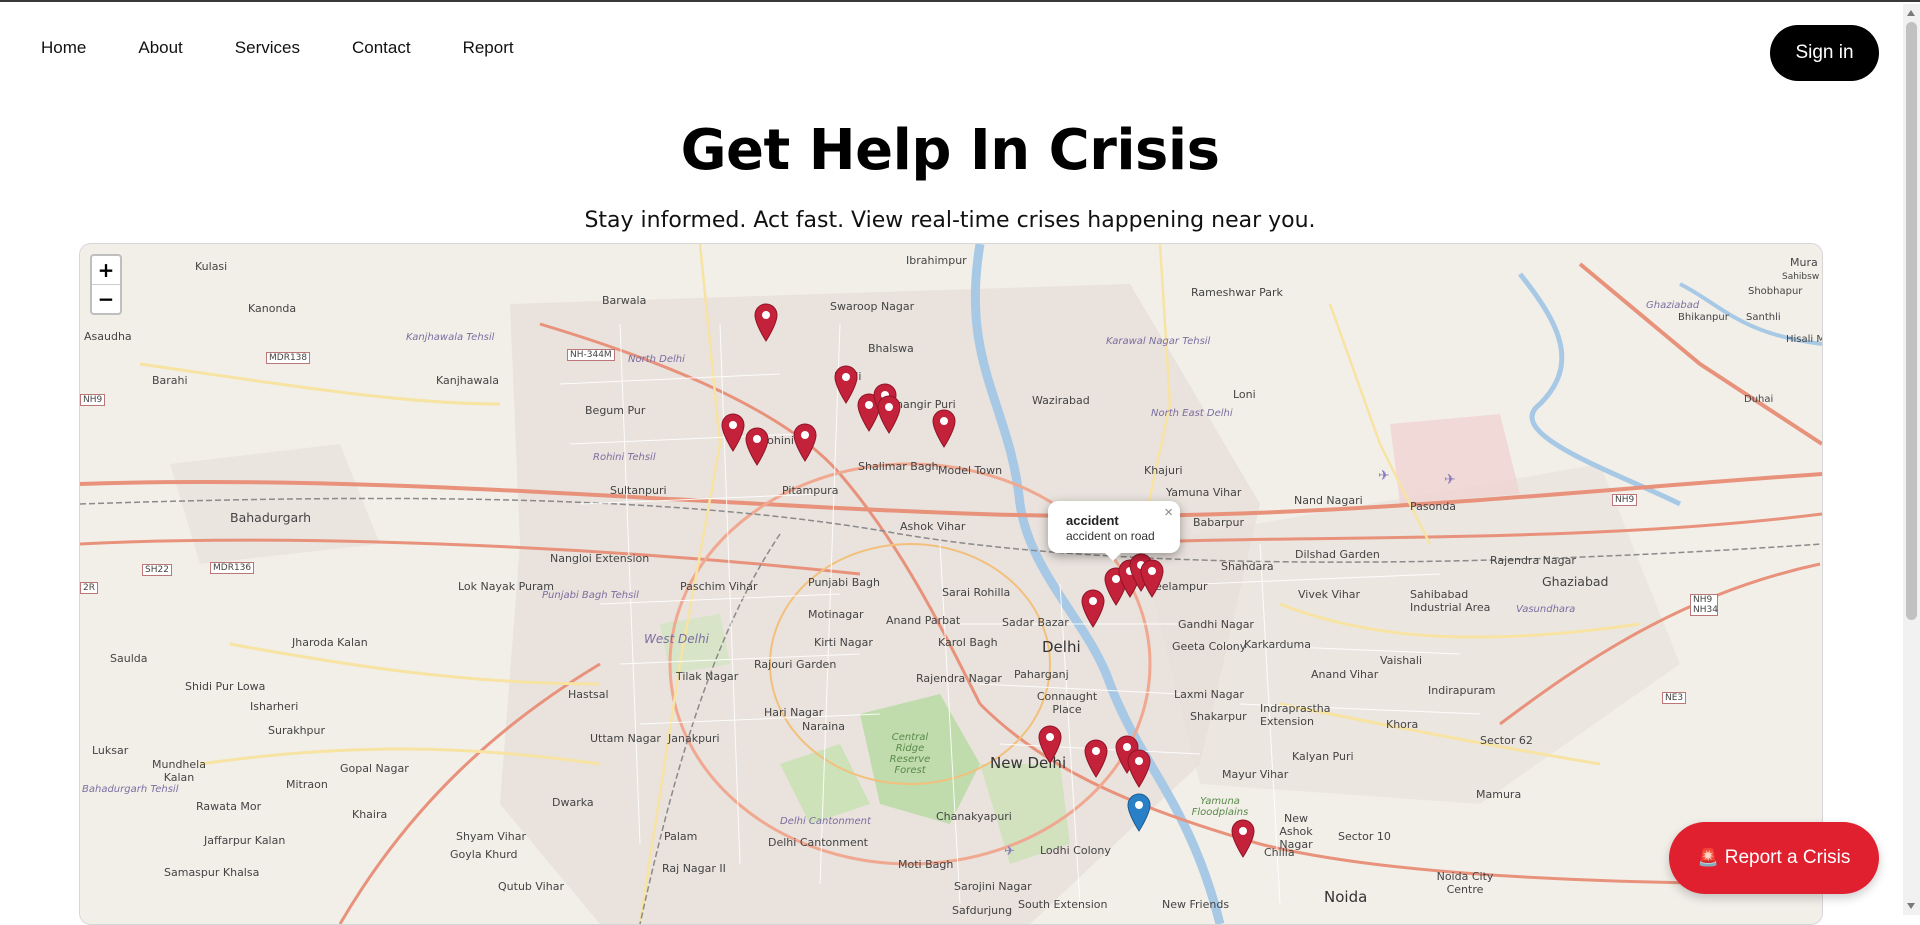  Describe the element at coordinates (1092, 520) in the screenshot. I see `popup-title: accident` at that location.